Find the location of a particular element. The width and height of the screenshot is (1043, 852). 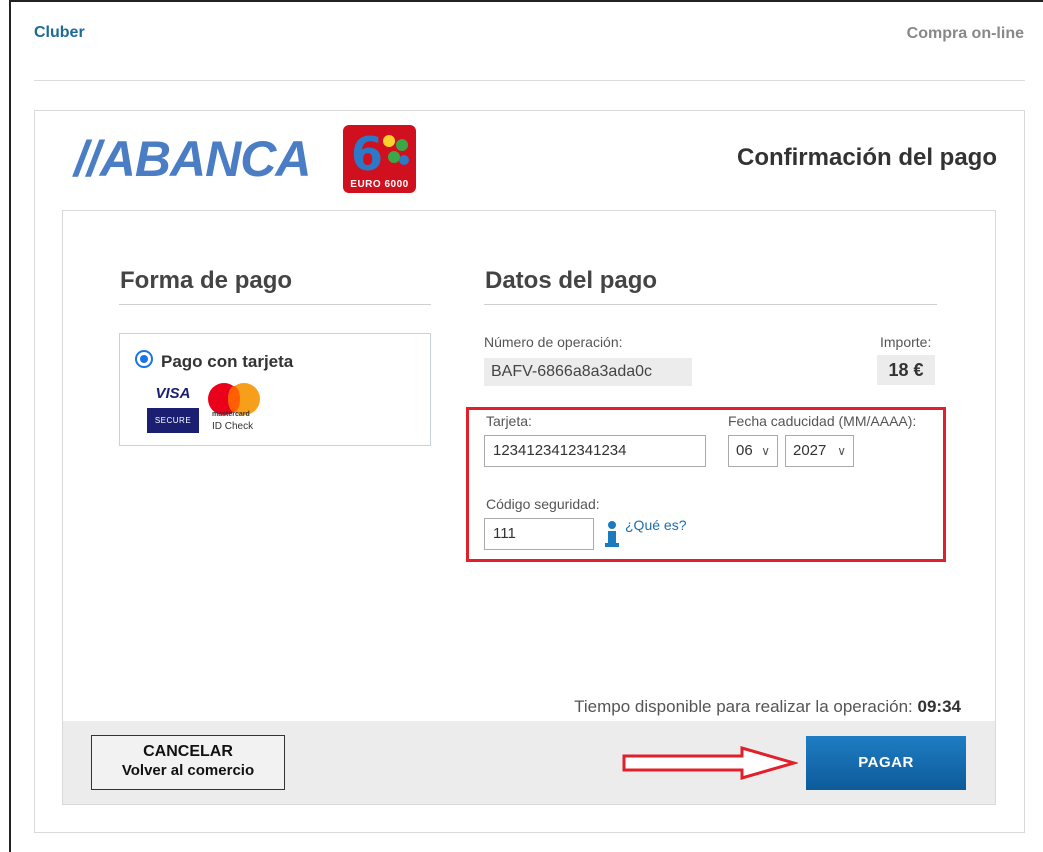

card-number-input: 1234123412341234 is located at coordinates (595, 451).